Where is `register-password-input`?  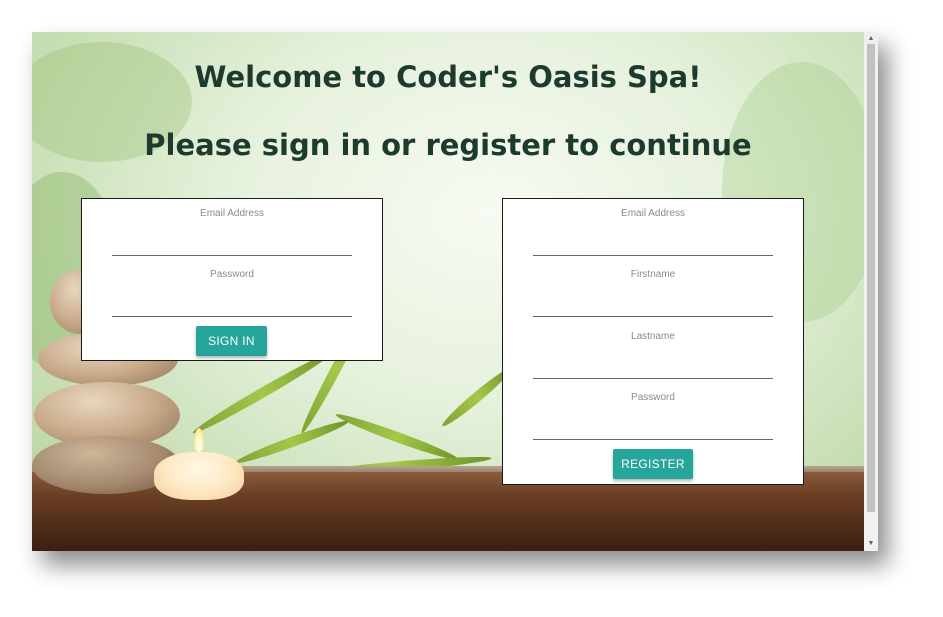 register-password-input is located at coordinates (653, 427).